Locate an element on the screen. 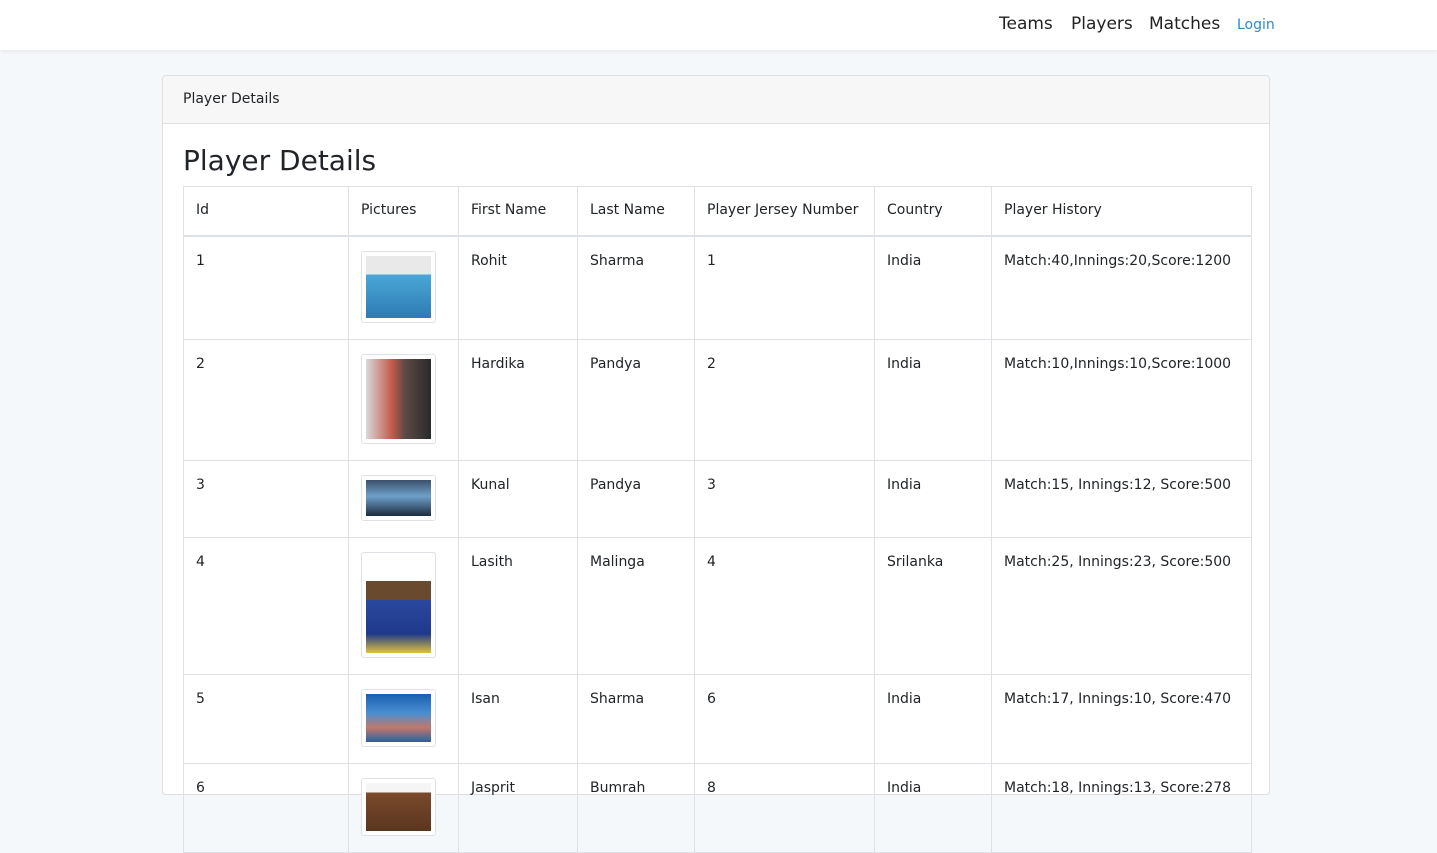 The height and width of the screenshot is (853, 1437). cell-jersey: 6 is located at coordinates (784, 718).